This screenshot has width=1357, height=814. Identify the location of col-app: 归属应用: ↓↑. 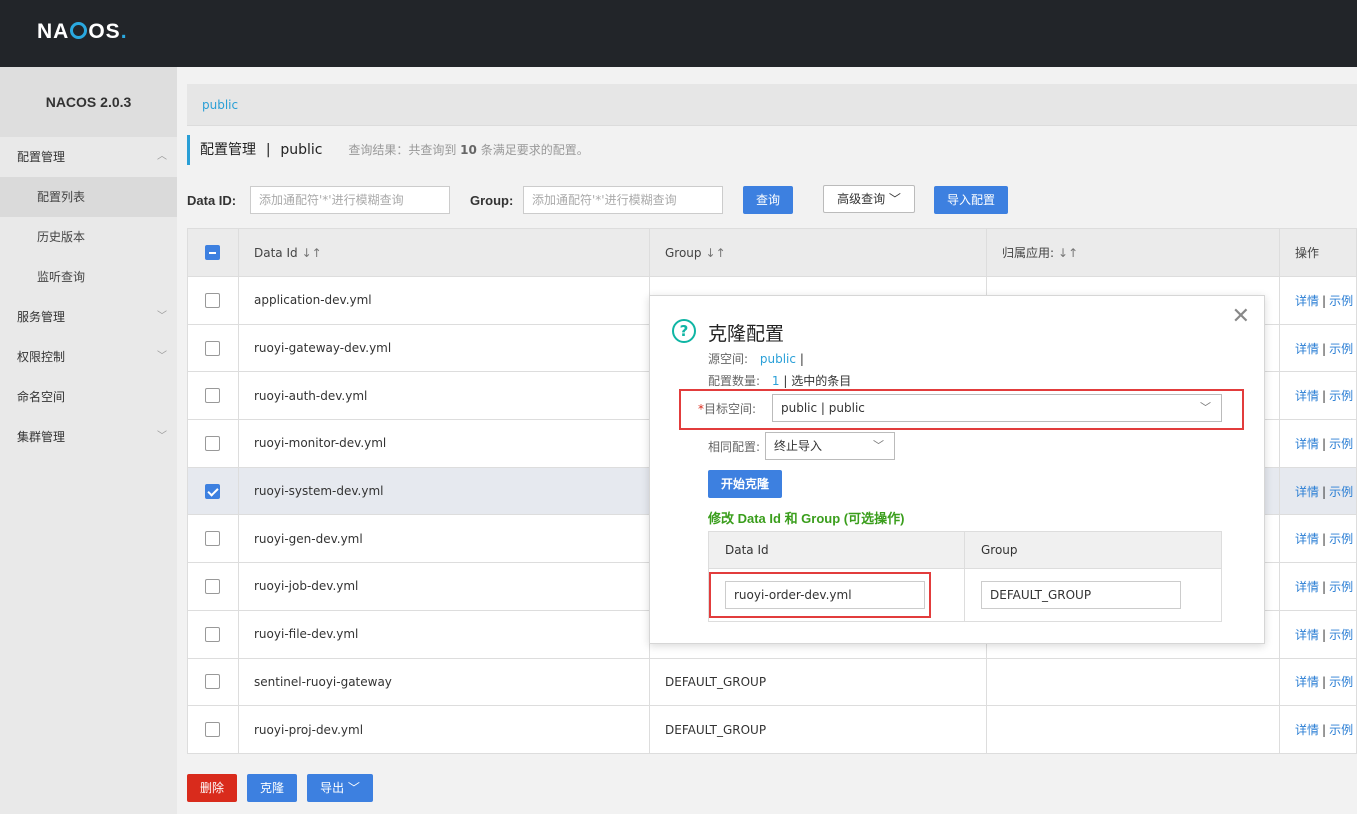
(1133, 252).